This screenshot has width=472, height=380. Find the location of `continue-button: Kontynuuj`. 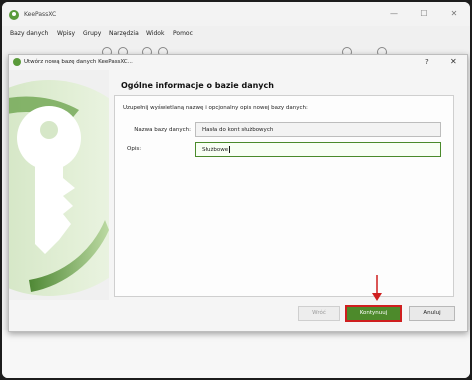

continue-button: Kontynuuj is located at coordinates (373, 313).